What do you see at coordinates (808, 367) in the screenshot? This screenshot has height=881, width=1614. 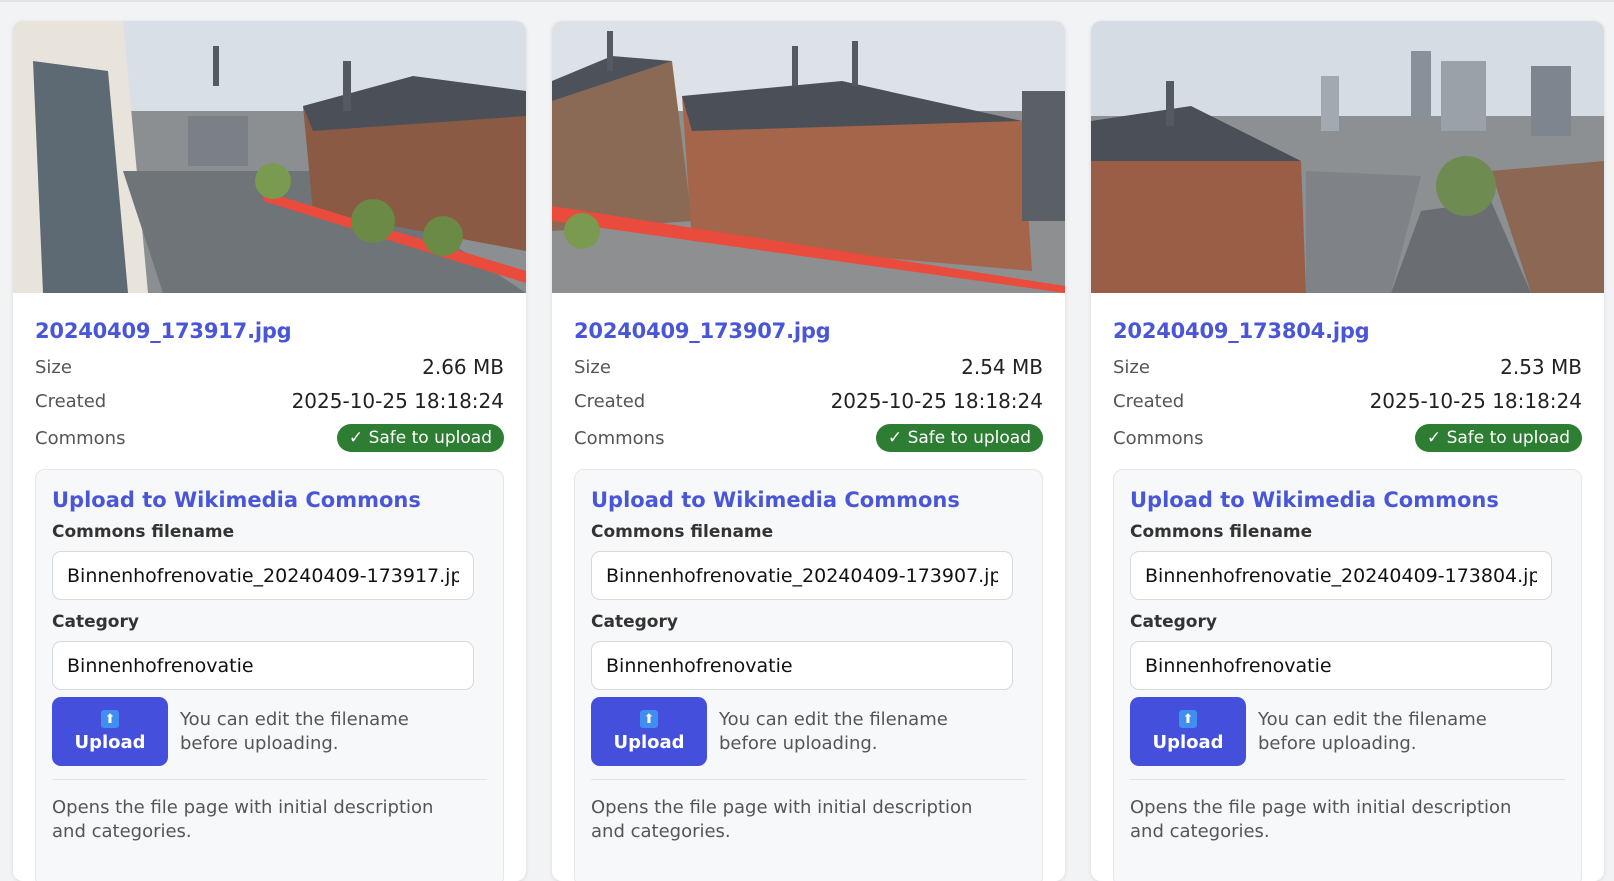 I see `size-row: Size 2.54 MB` at bounding box center [808, 367].